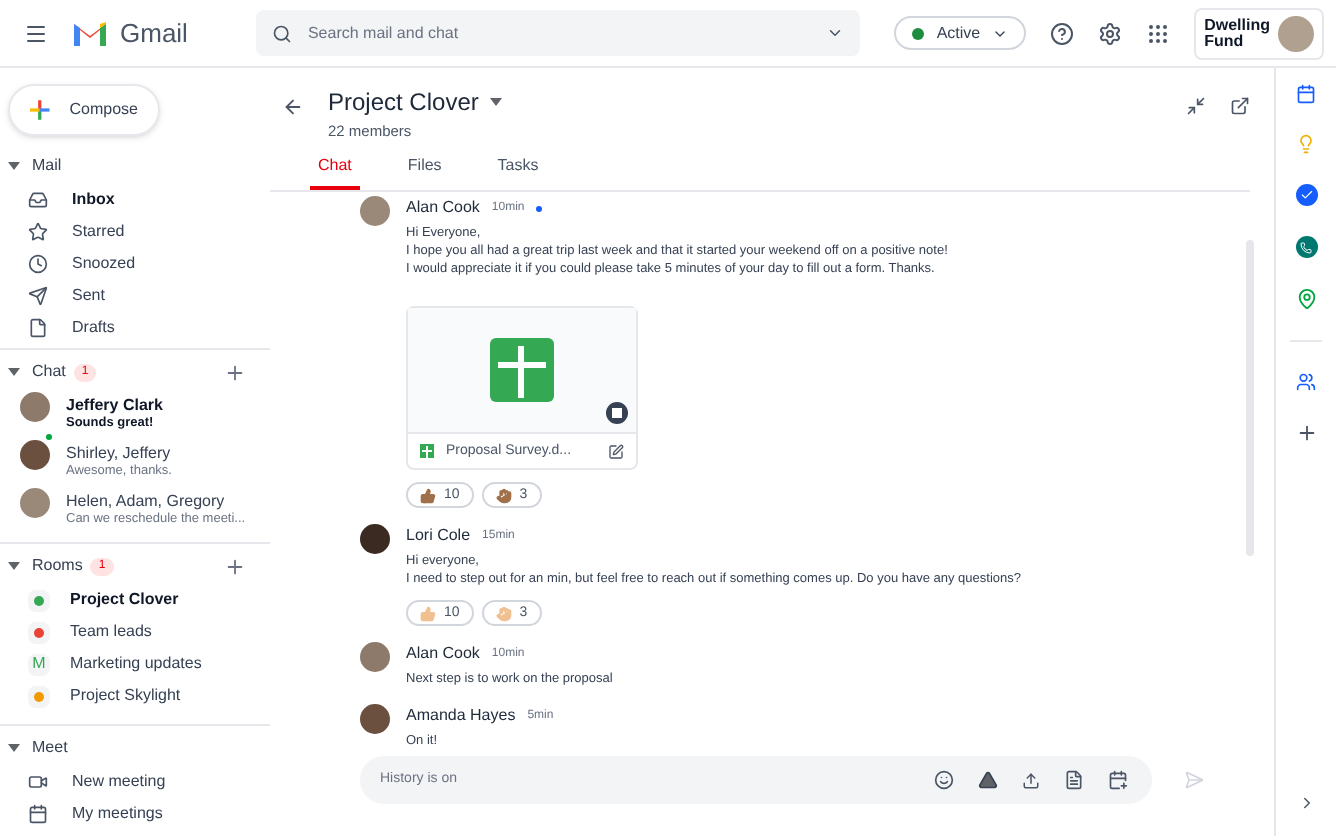 The width and height of the screenshot is (1336, 836). Describe the element at coordinates (1306, 195) in the screenshot. I see `check-icon` at that location.